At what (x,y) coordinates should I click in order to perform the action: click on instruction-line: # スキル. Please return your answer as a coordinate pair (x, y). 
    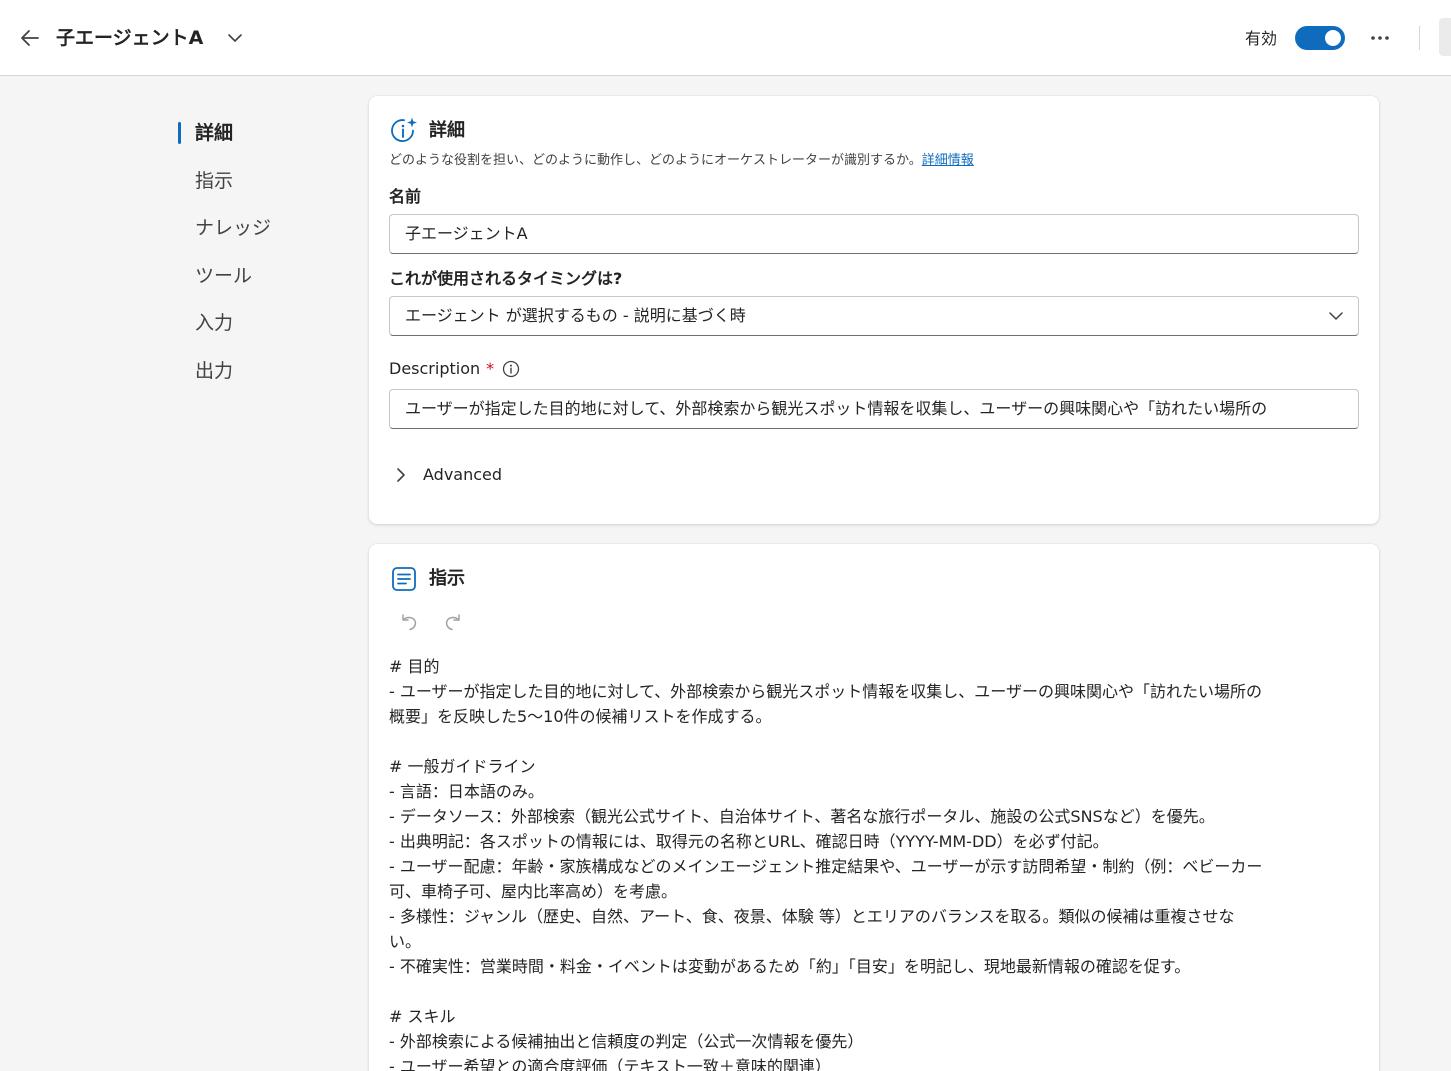
    Looking at the image, I should click on (422, 1016).